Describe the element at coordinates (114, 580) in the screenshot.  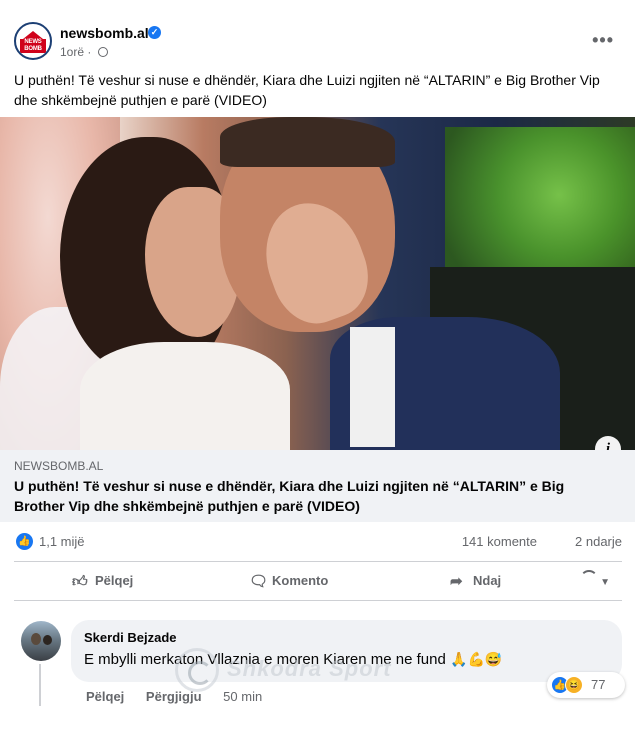
I see `like-label: Pëlqej` at that location.